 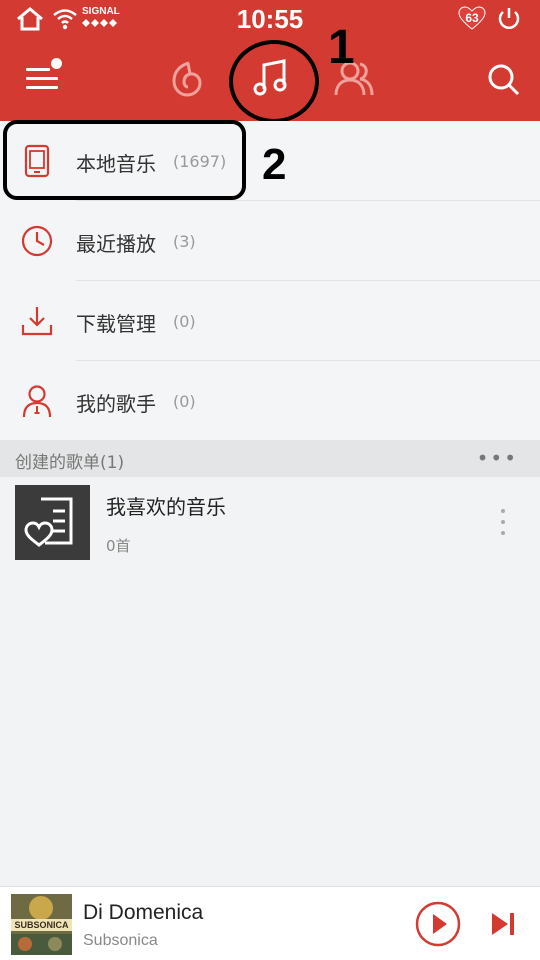 What do you see at coordinates (270, 458) in the screenshot?
I see `created-playlists-header: 创建的歌单(1) •••` at bounding box center [270, 458].